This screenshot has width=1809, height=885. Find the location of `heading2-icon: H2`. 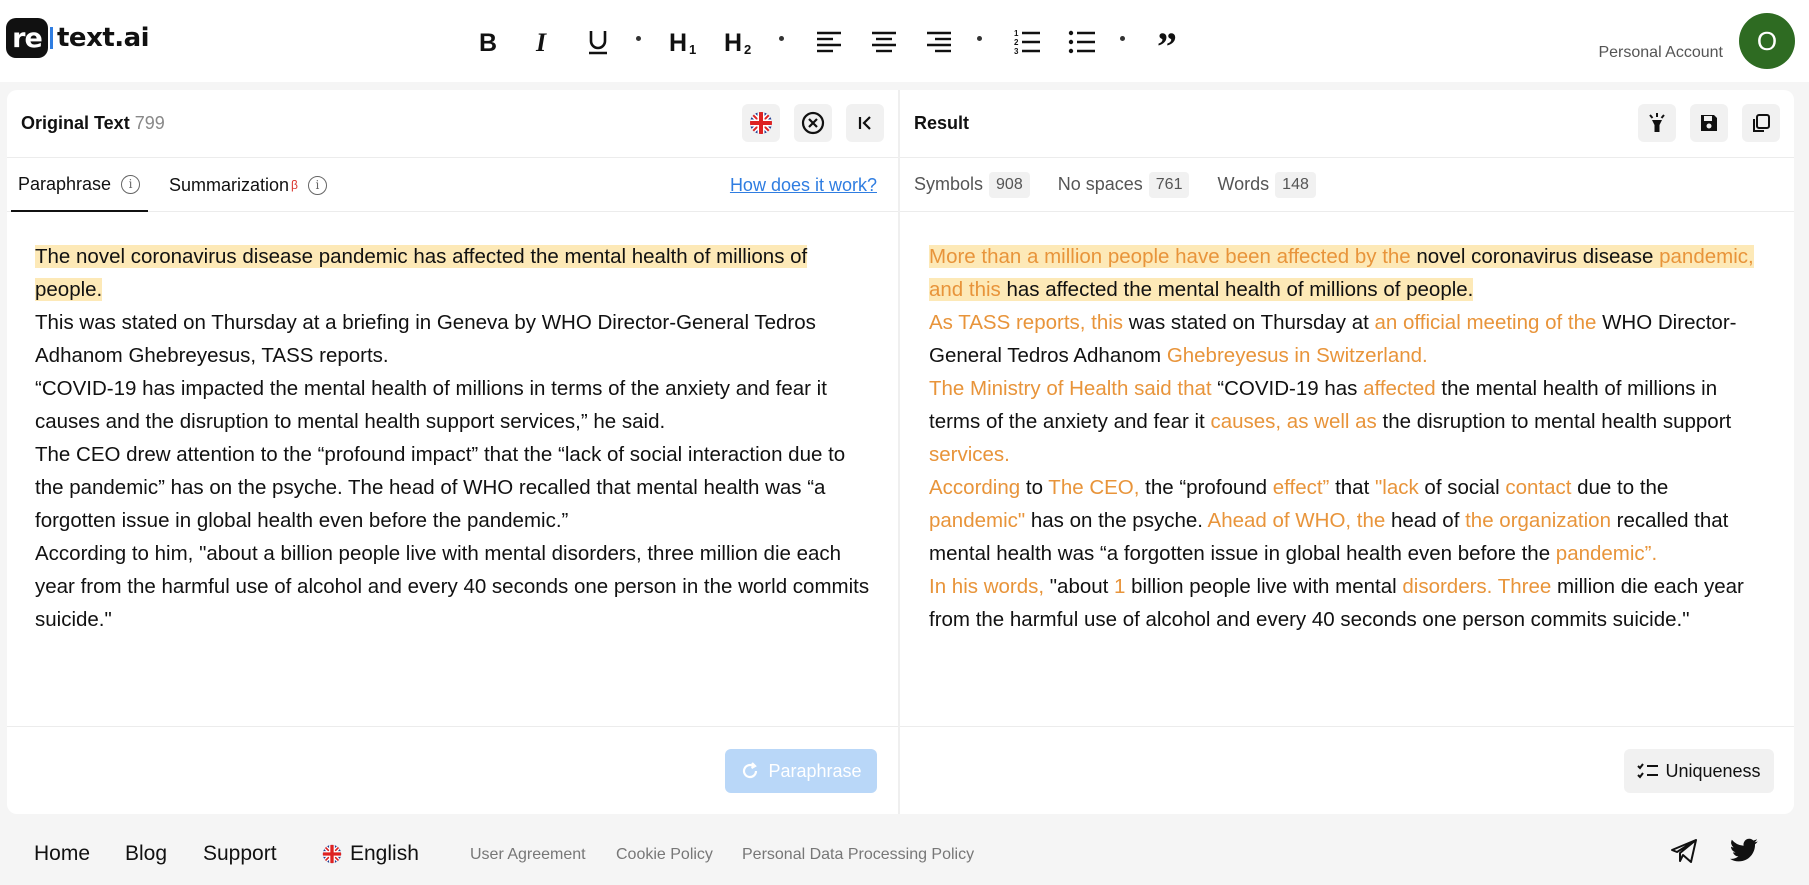

heading2-icon: H2 is located at coordinates (741, 42).